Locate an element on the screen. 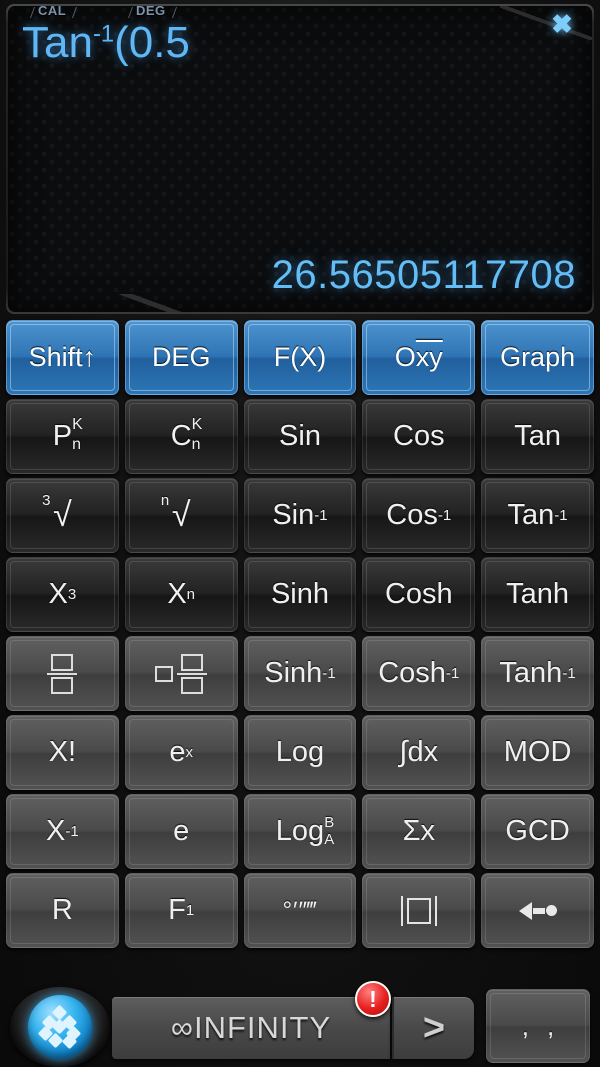 The height and width of the screenshot is (1067, 600). graph-key: Graph is located at coordinates (537, 357).